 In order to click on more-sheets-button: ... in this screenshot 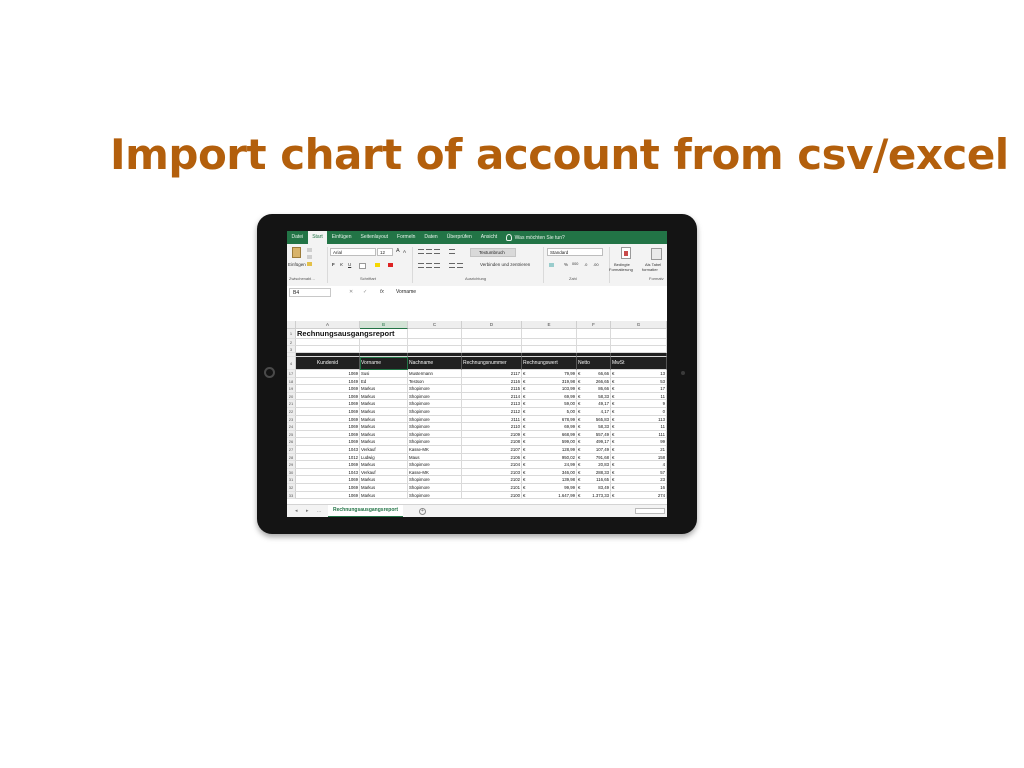, I will do `click(319, 511)`.